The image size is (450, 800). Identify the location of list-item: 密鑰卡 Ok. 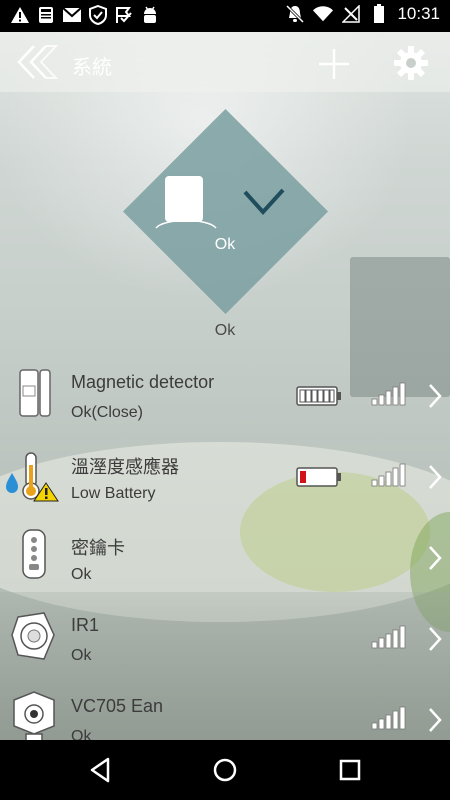
(225, 554).